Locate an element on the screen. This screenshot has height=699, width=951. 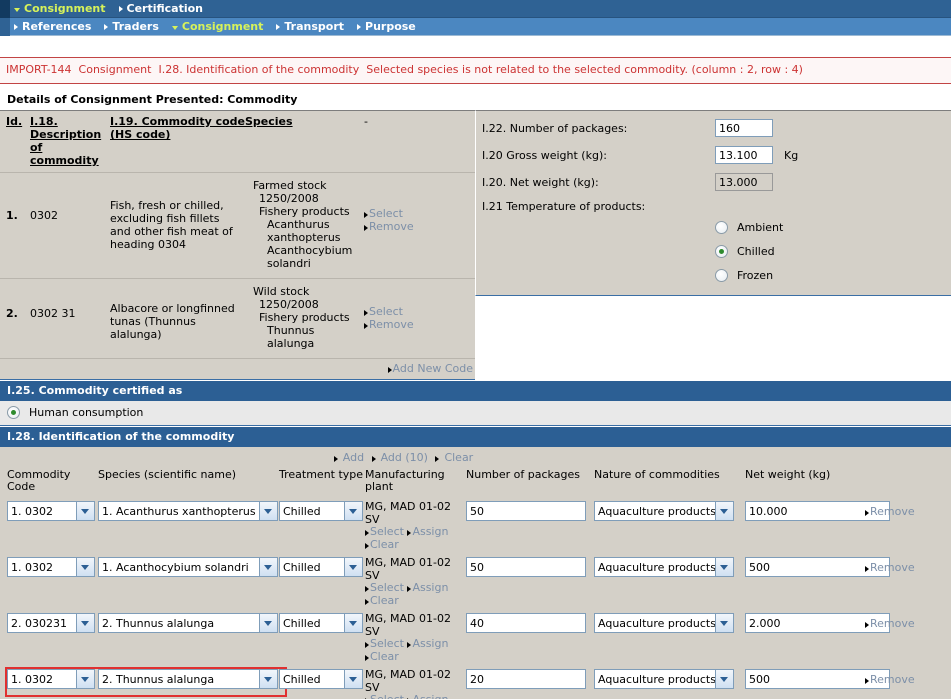
radio-frozen-icon is located at coordinates (721, 275).